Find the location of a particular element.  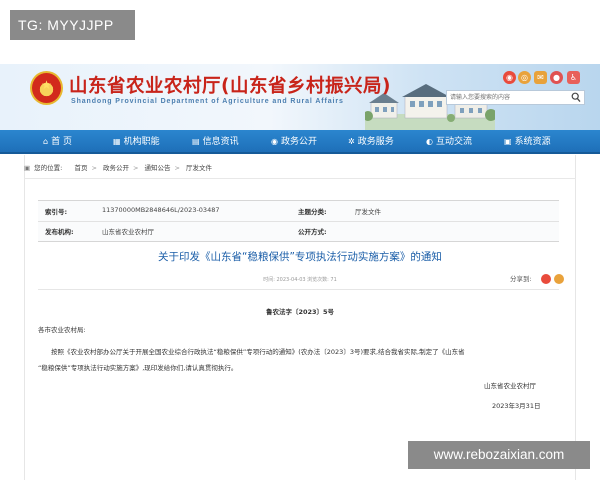

site-title: 山东省农业农村厅(山东省乡村振兴局) is located at coordinates (230, 86).